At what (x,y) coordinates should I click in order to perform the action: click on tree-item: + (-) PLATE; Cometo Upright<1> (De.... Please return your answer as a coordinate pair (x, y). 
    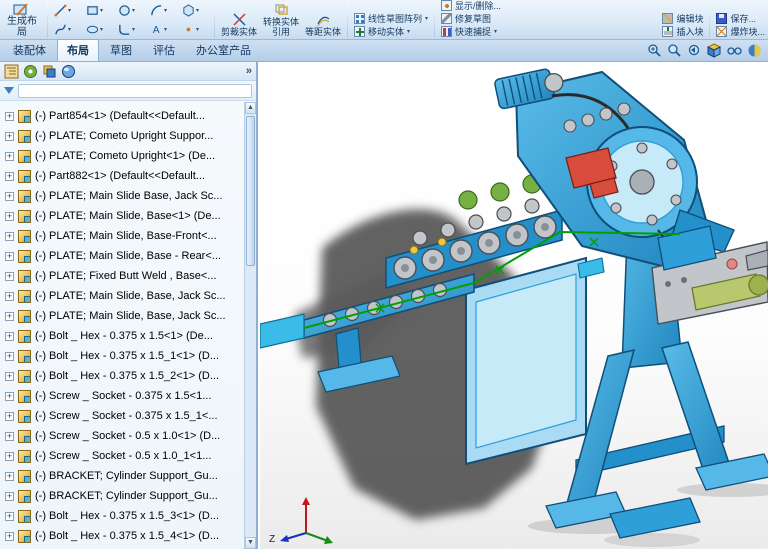
    Looking at the image, I should click on (123, 156).